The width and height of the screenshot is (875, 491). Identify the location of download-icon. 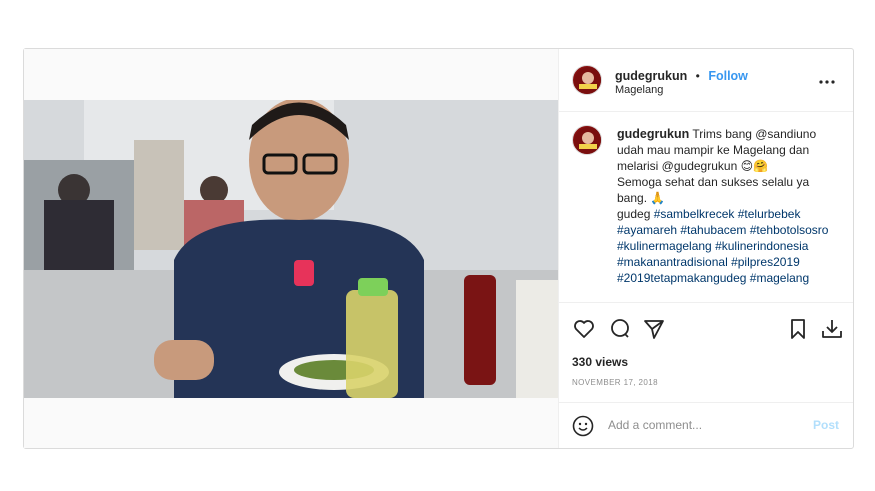
(832, 329).